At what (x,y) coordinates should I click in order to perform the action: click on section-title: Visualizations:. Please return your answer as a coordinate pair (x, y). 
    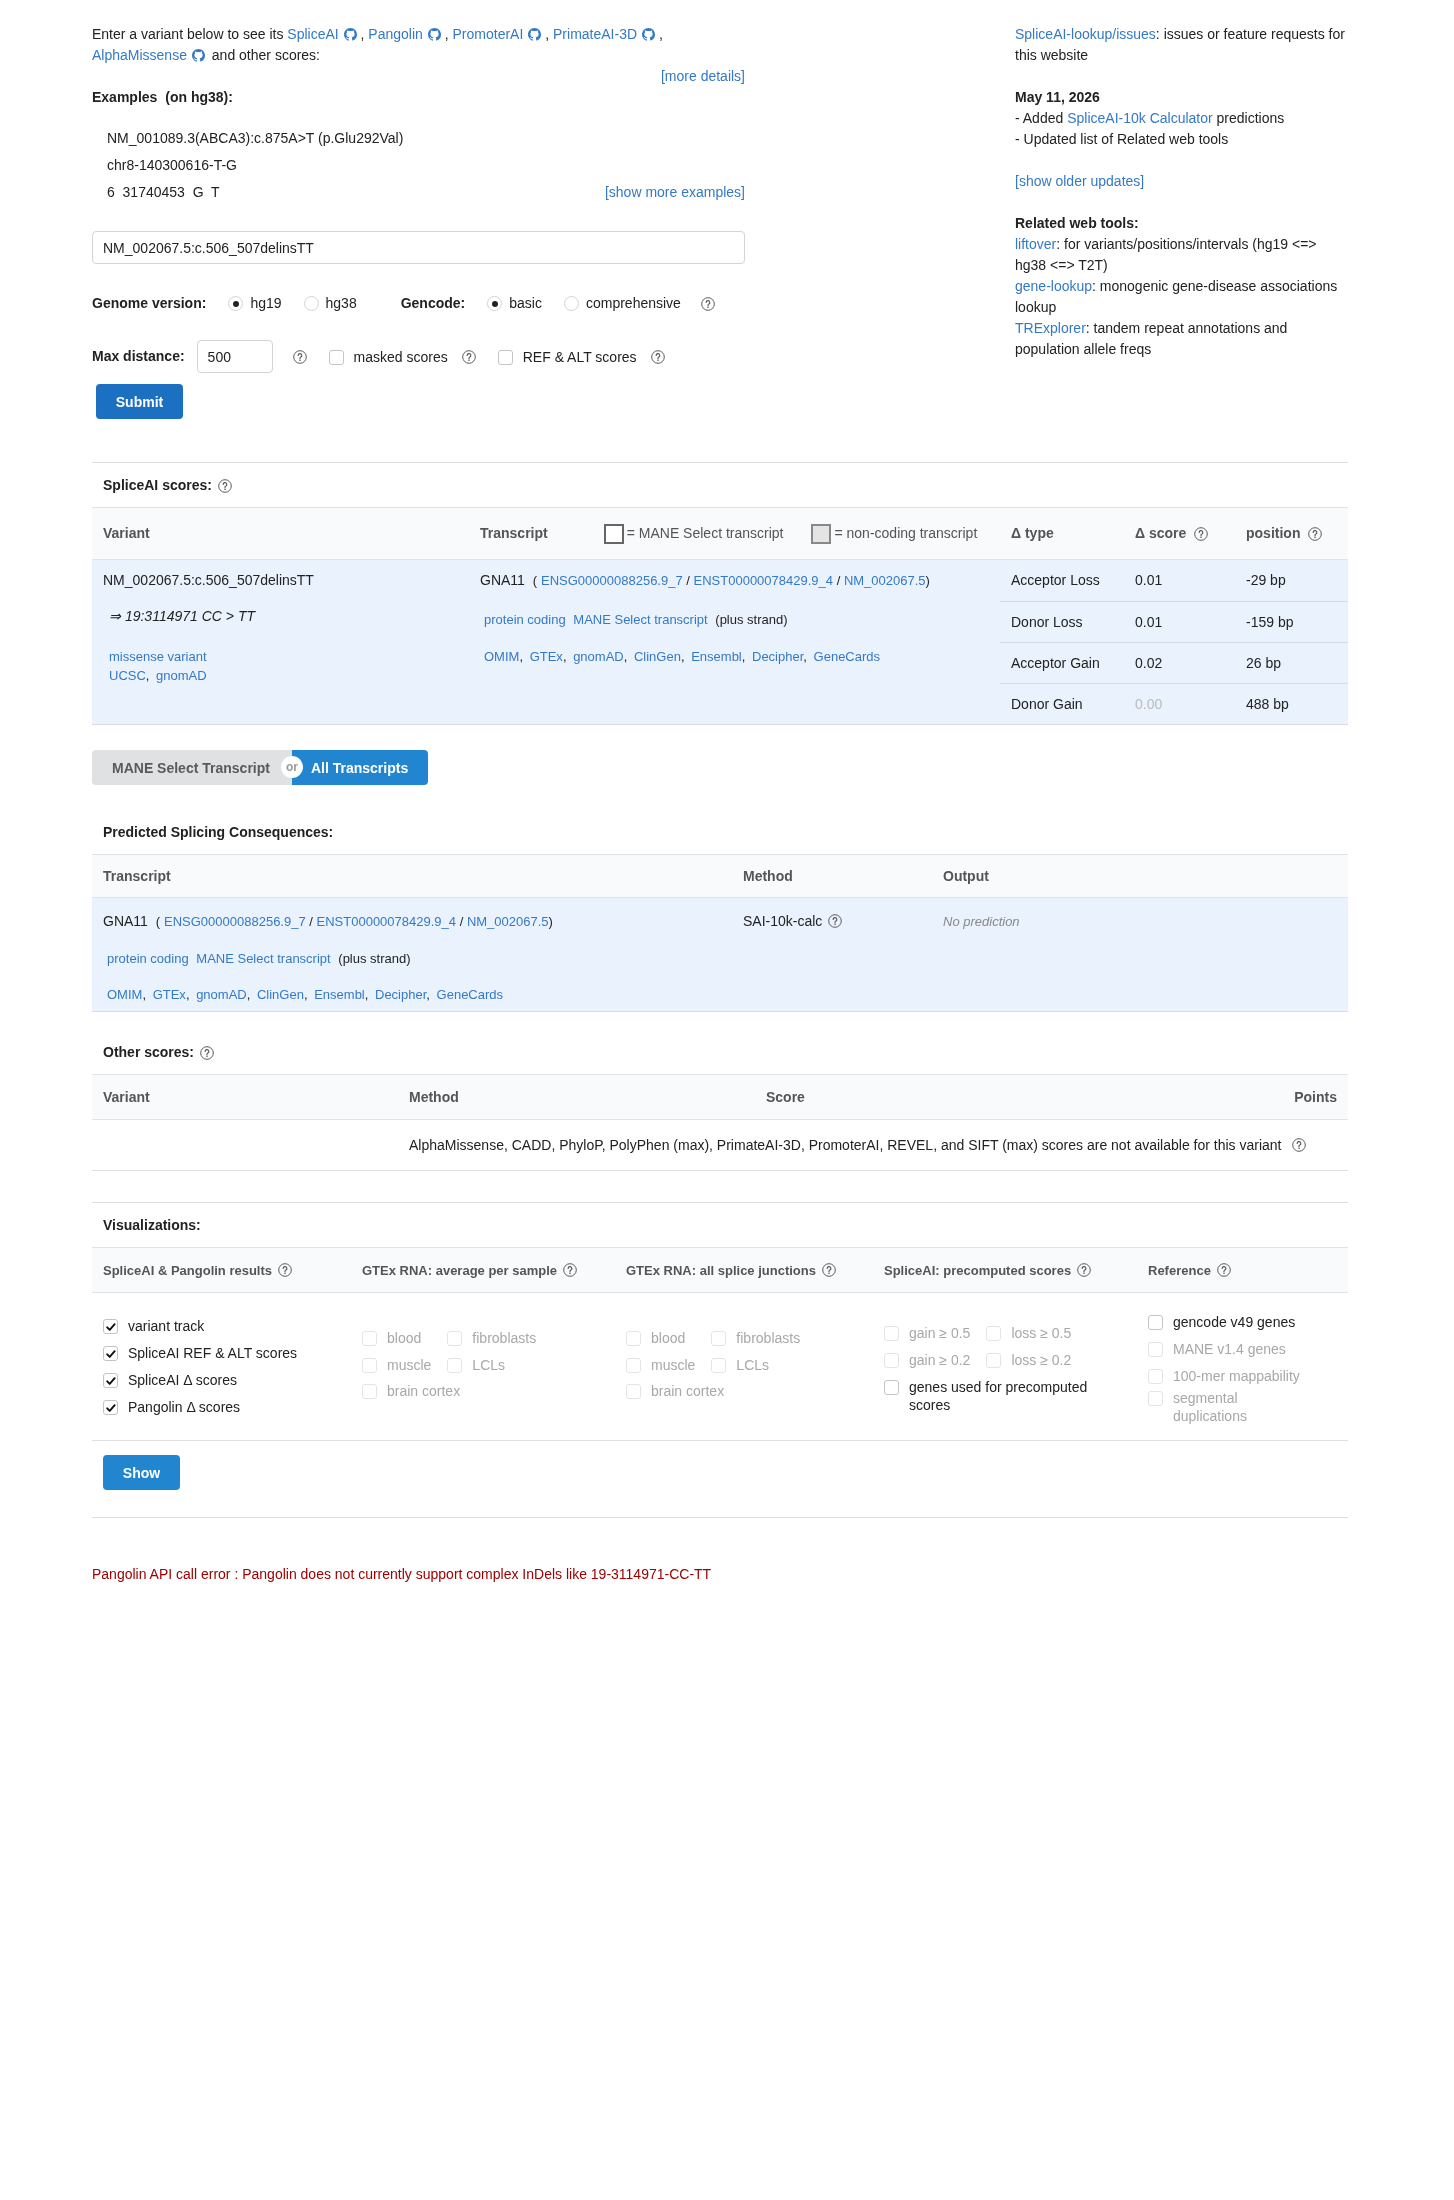
    Looking at the image, I should click on (152, 1225).